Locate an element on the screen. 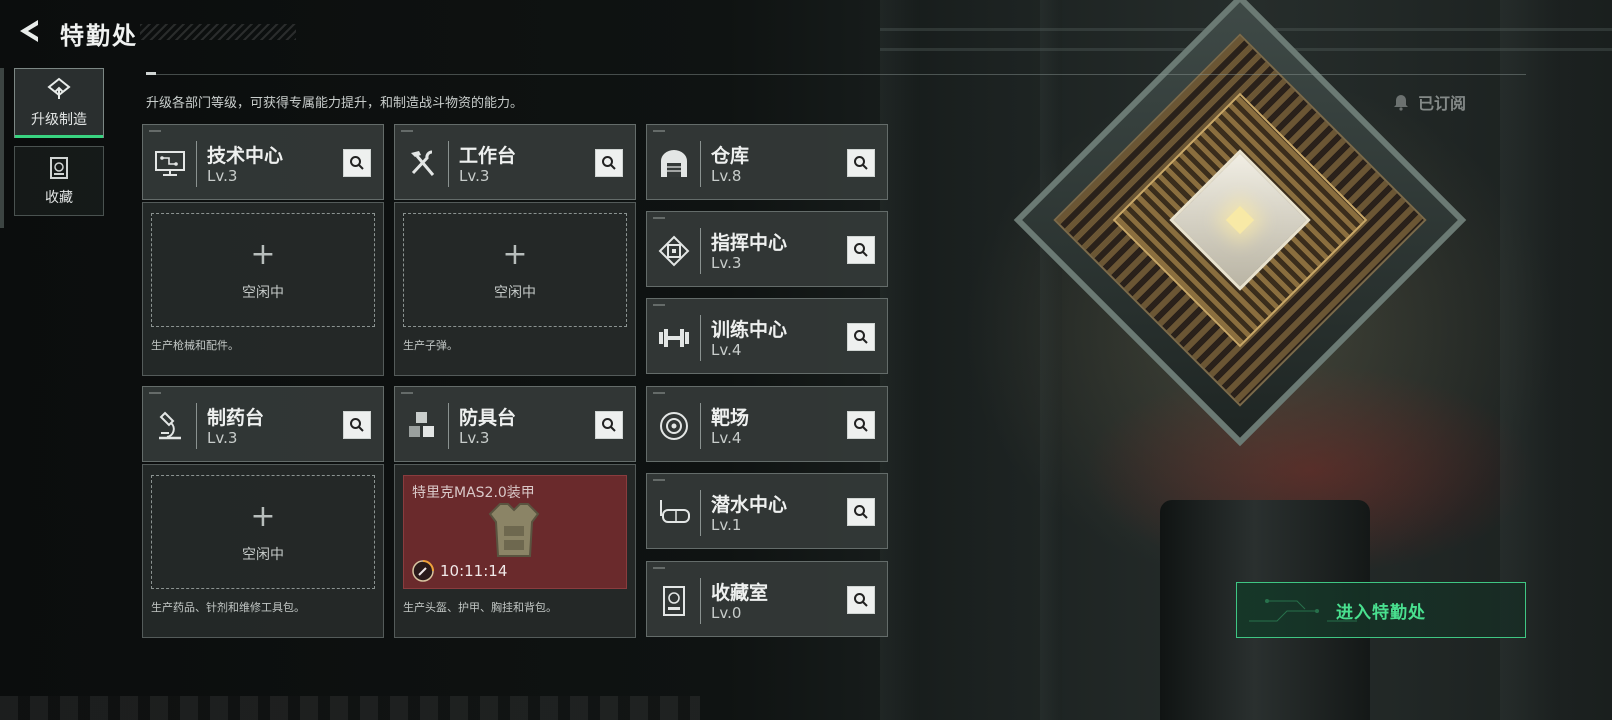  subscribed-indicator: 已订阅 is located at coordinates (1457, 102).